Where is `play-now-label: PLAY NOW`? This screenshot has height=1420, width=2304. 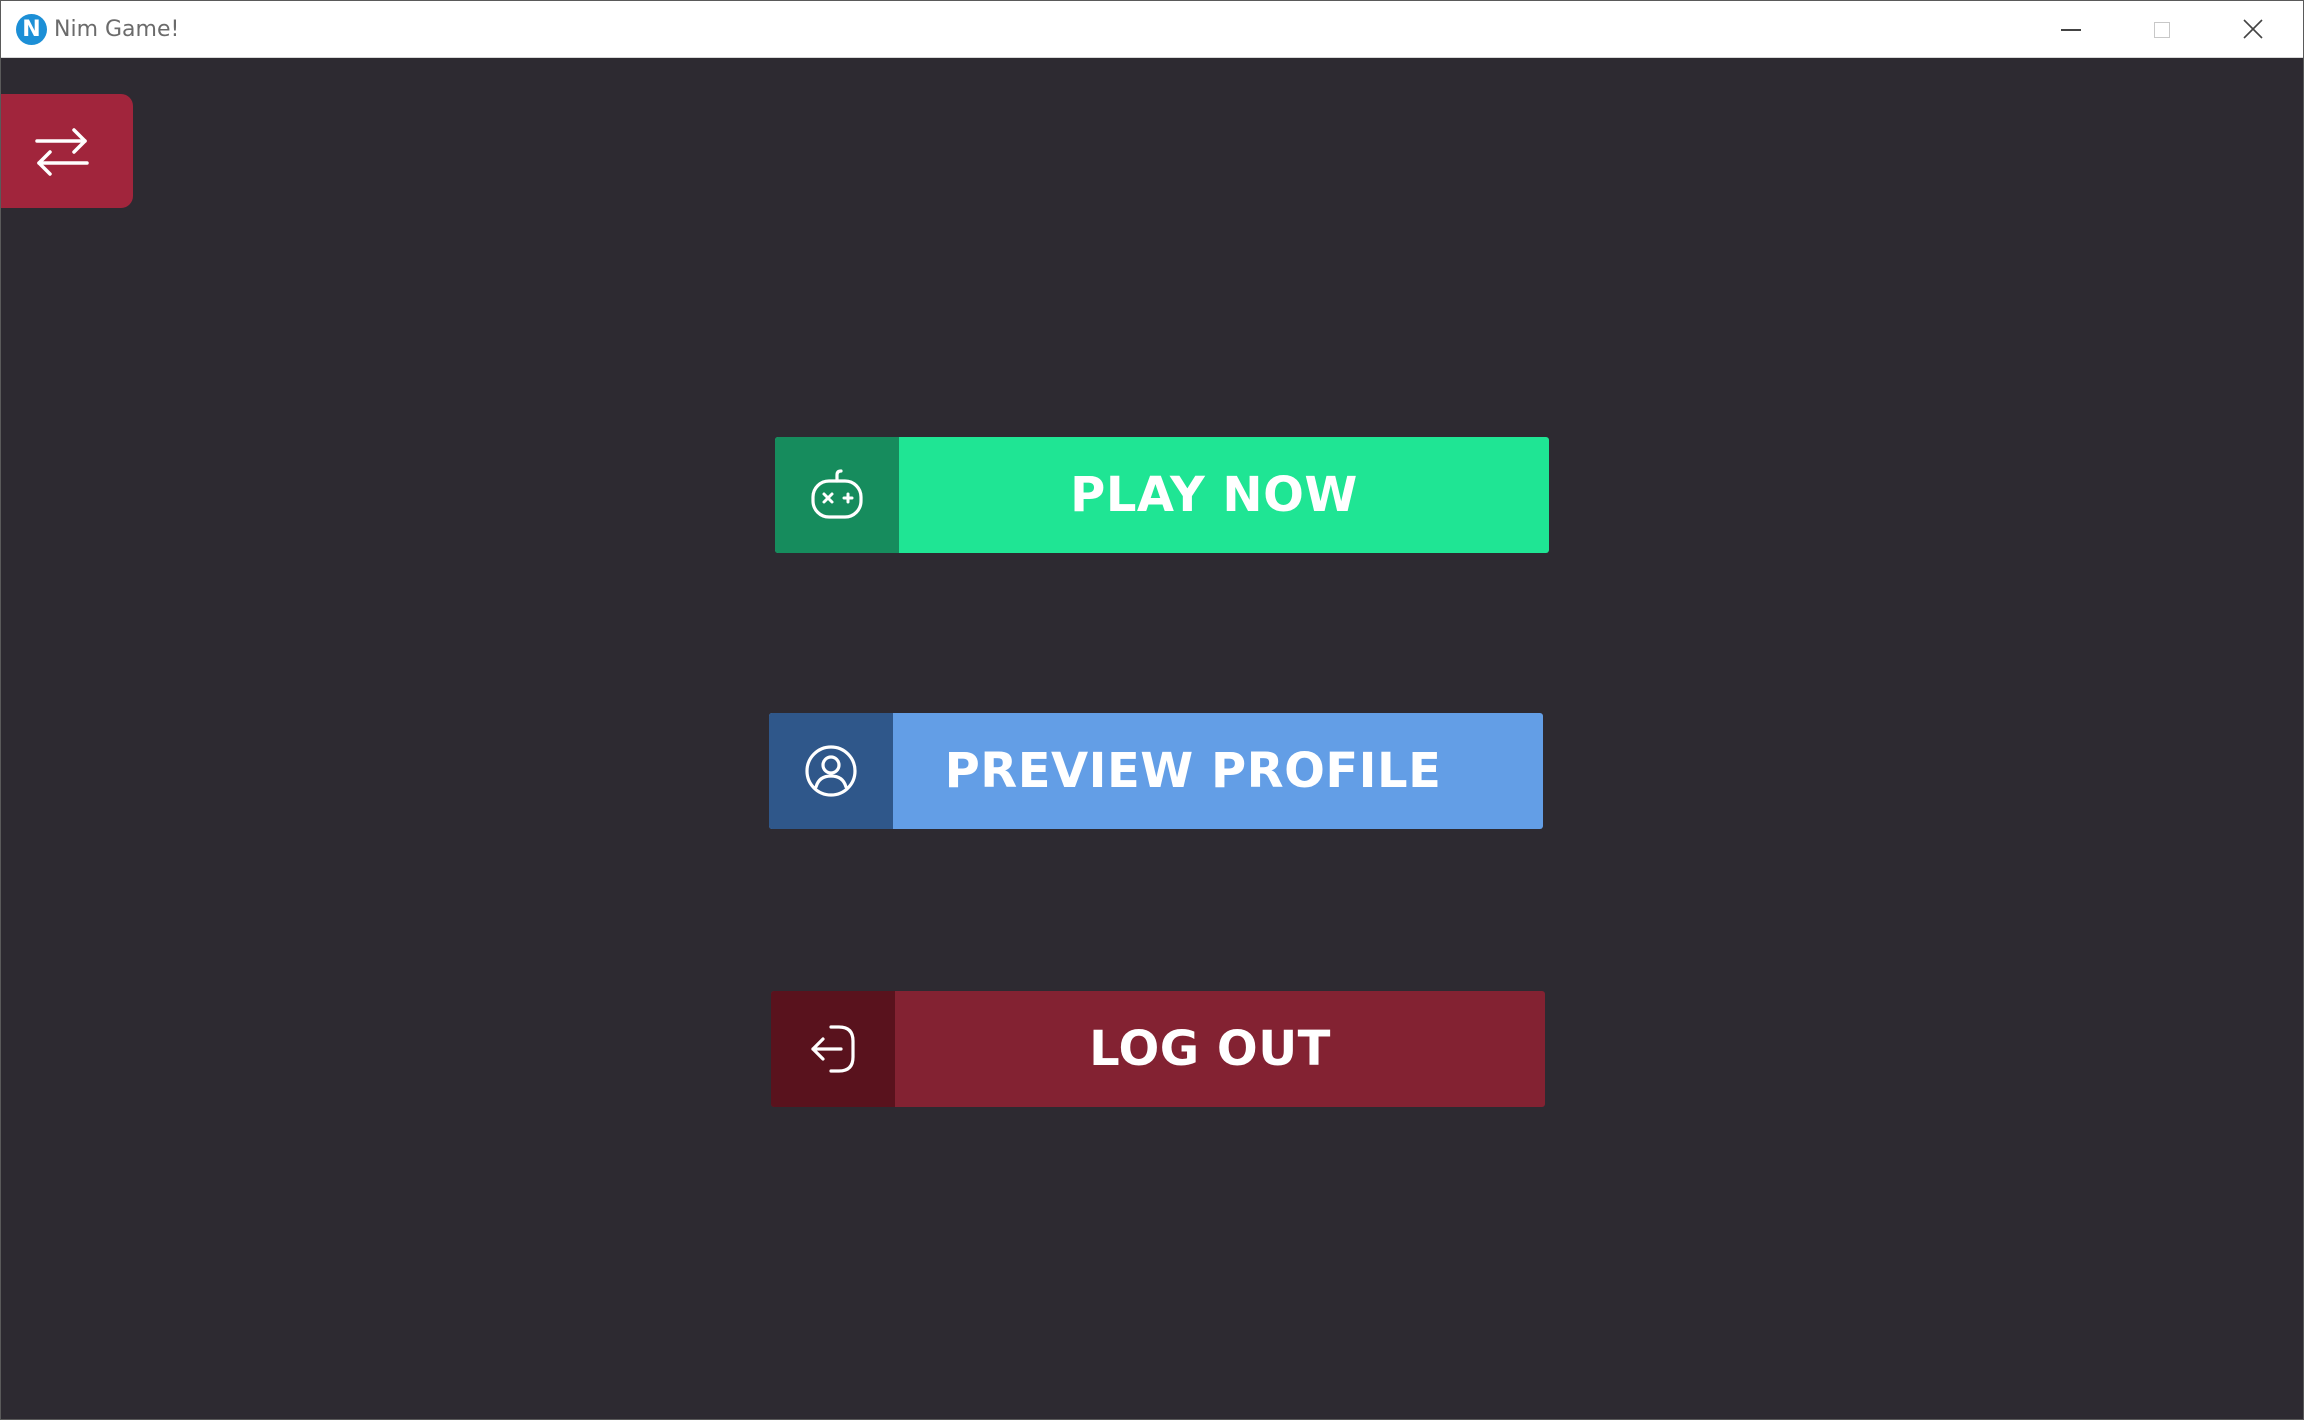
play-now-label: PLAY NOW is located at coordinates (1214, 495).